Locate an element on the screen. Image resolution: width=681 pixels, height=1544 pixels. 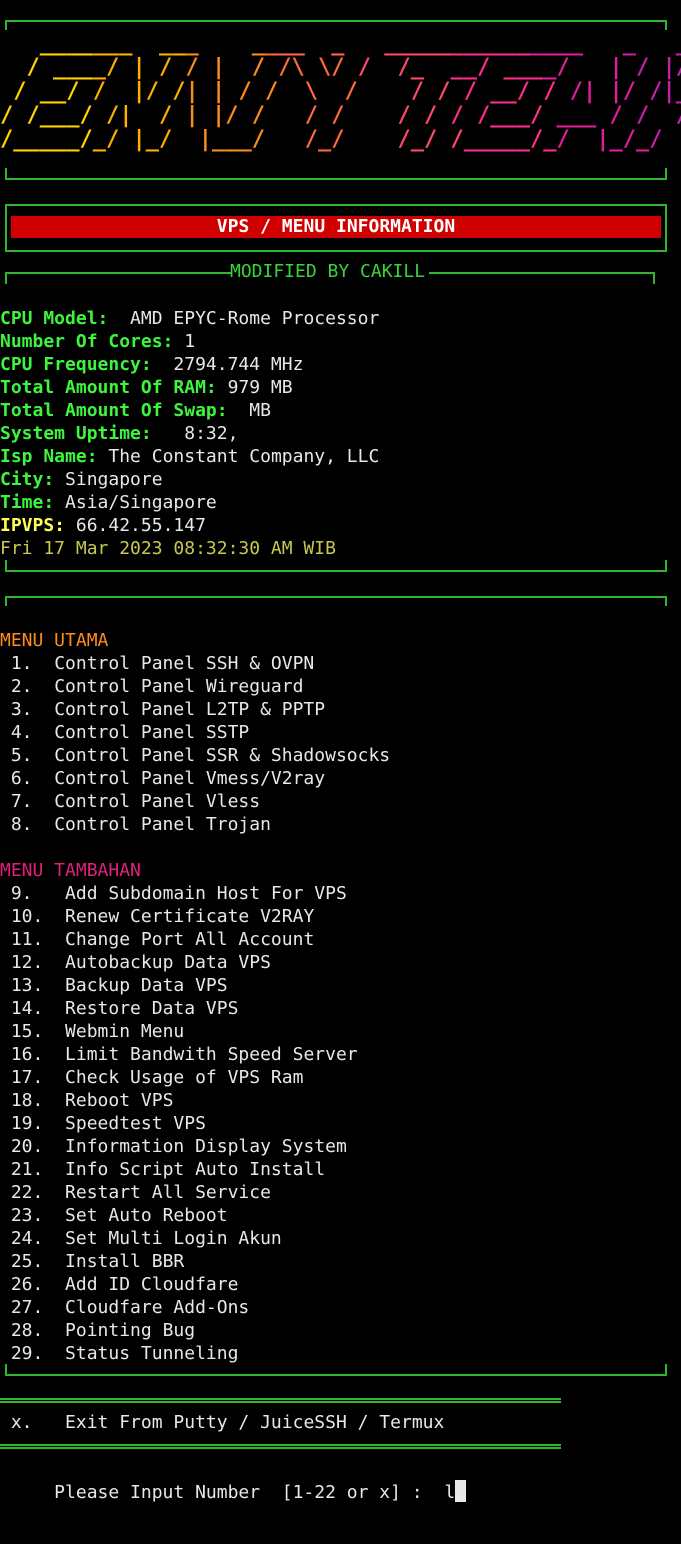
menu-item: 22. Restart All Service is located at coordinates (135, 1192).